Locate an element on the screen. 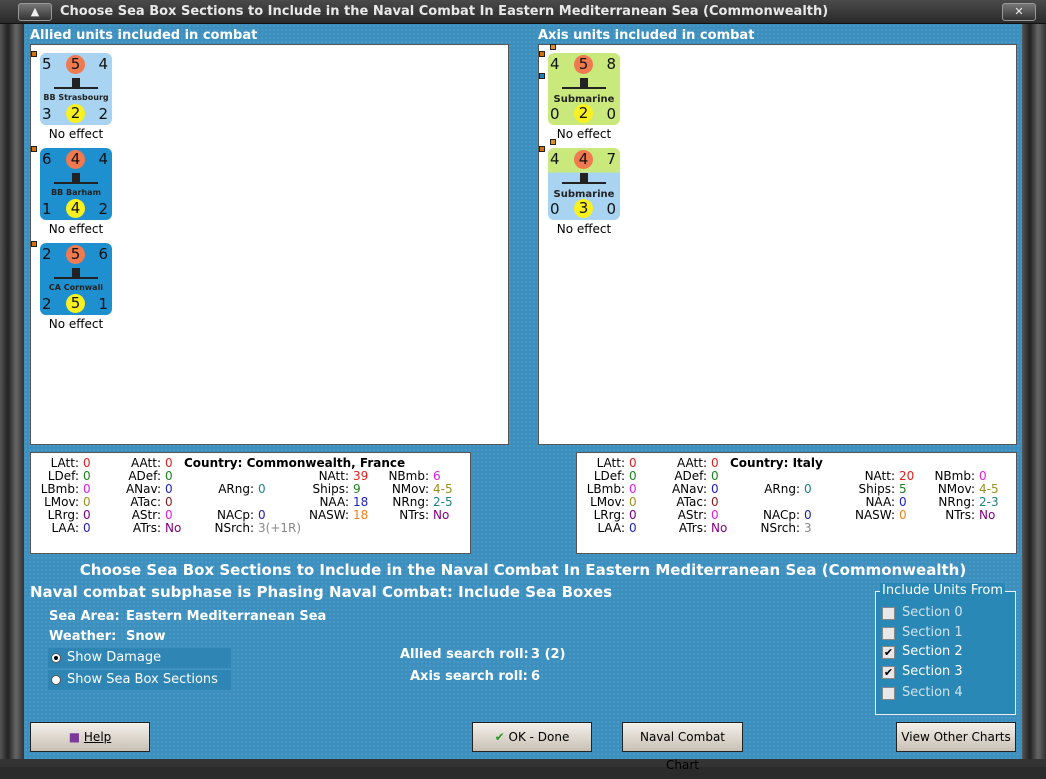 This screenshot has width=1046, height=779. stat-label: NMov: is located at coordinates (956, 489).